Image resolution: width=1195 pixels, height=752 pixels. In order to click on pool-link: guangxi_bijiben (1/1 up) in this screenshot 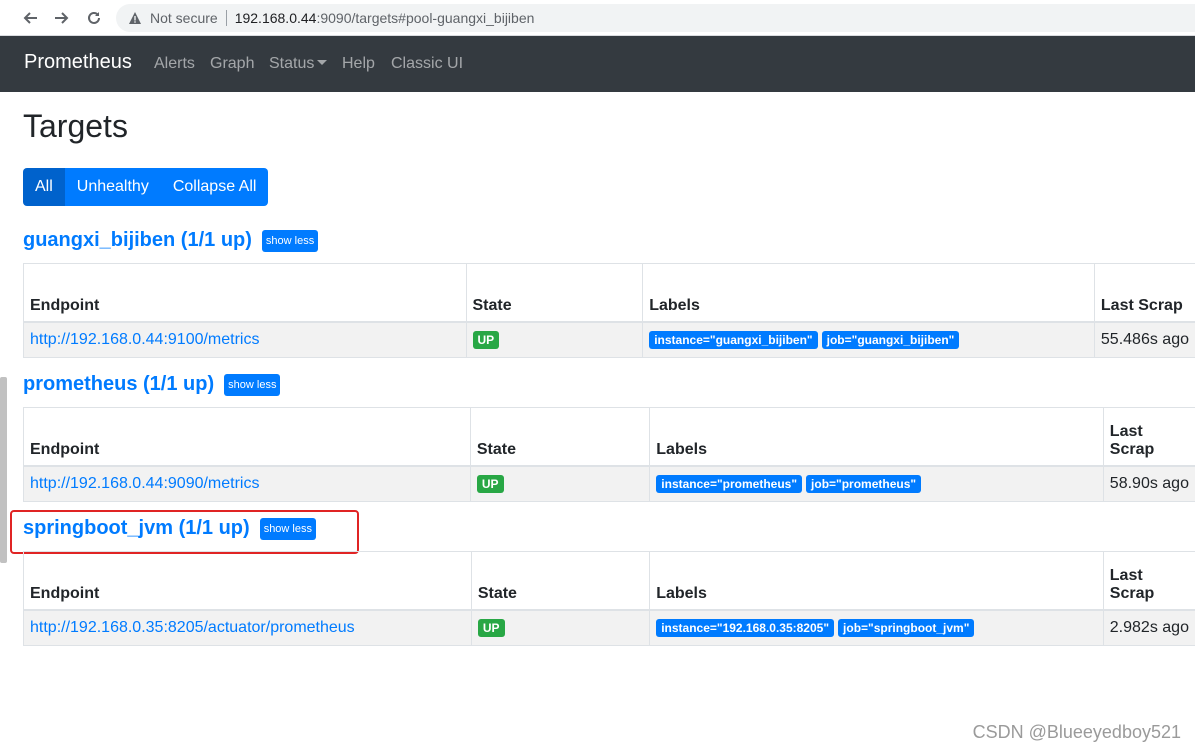, I will do `click(137, 240)`.